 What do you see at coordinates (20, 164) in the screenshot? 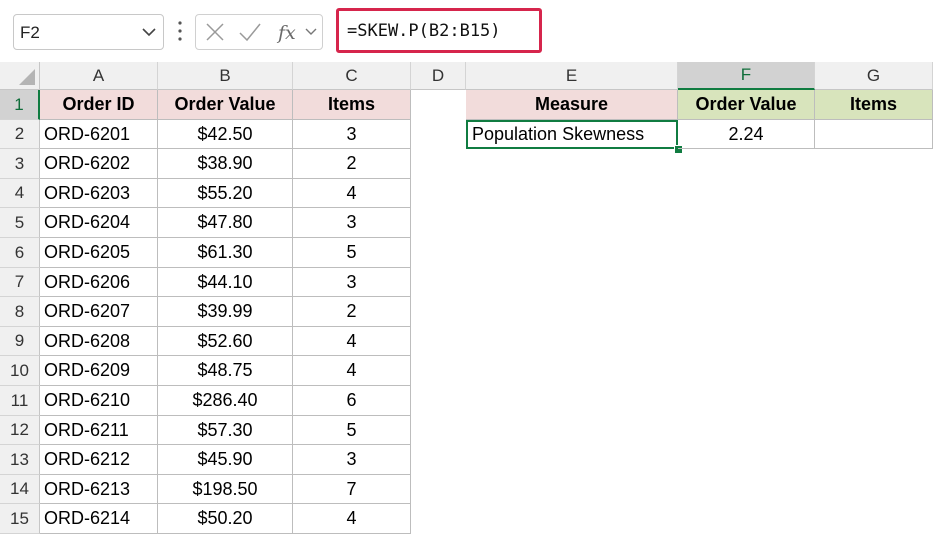
I see `row-header-3: 3` at bounding box center [20, 164].